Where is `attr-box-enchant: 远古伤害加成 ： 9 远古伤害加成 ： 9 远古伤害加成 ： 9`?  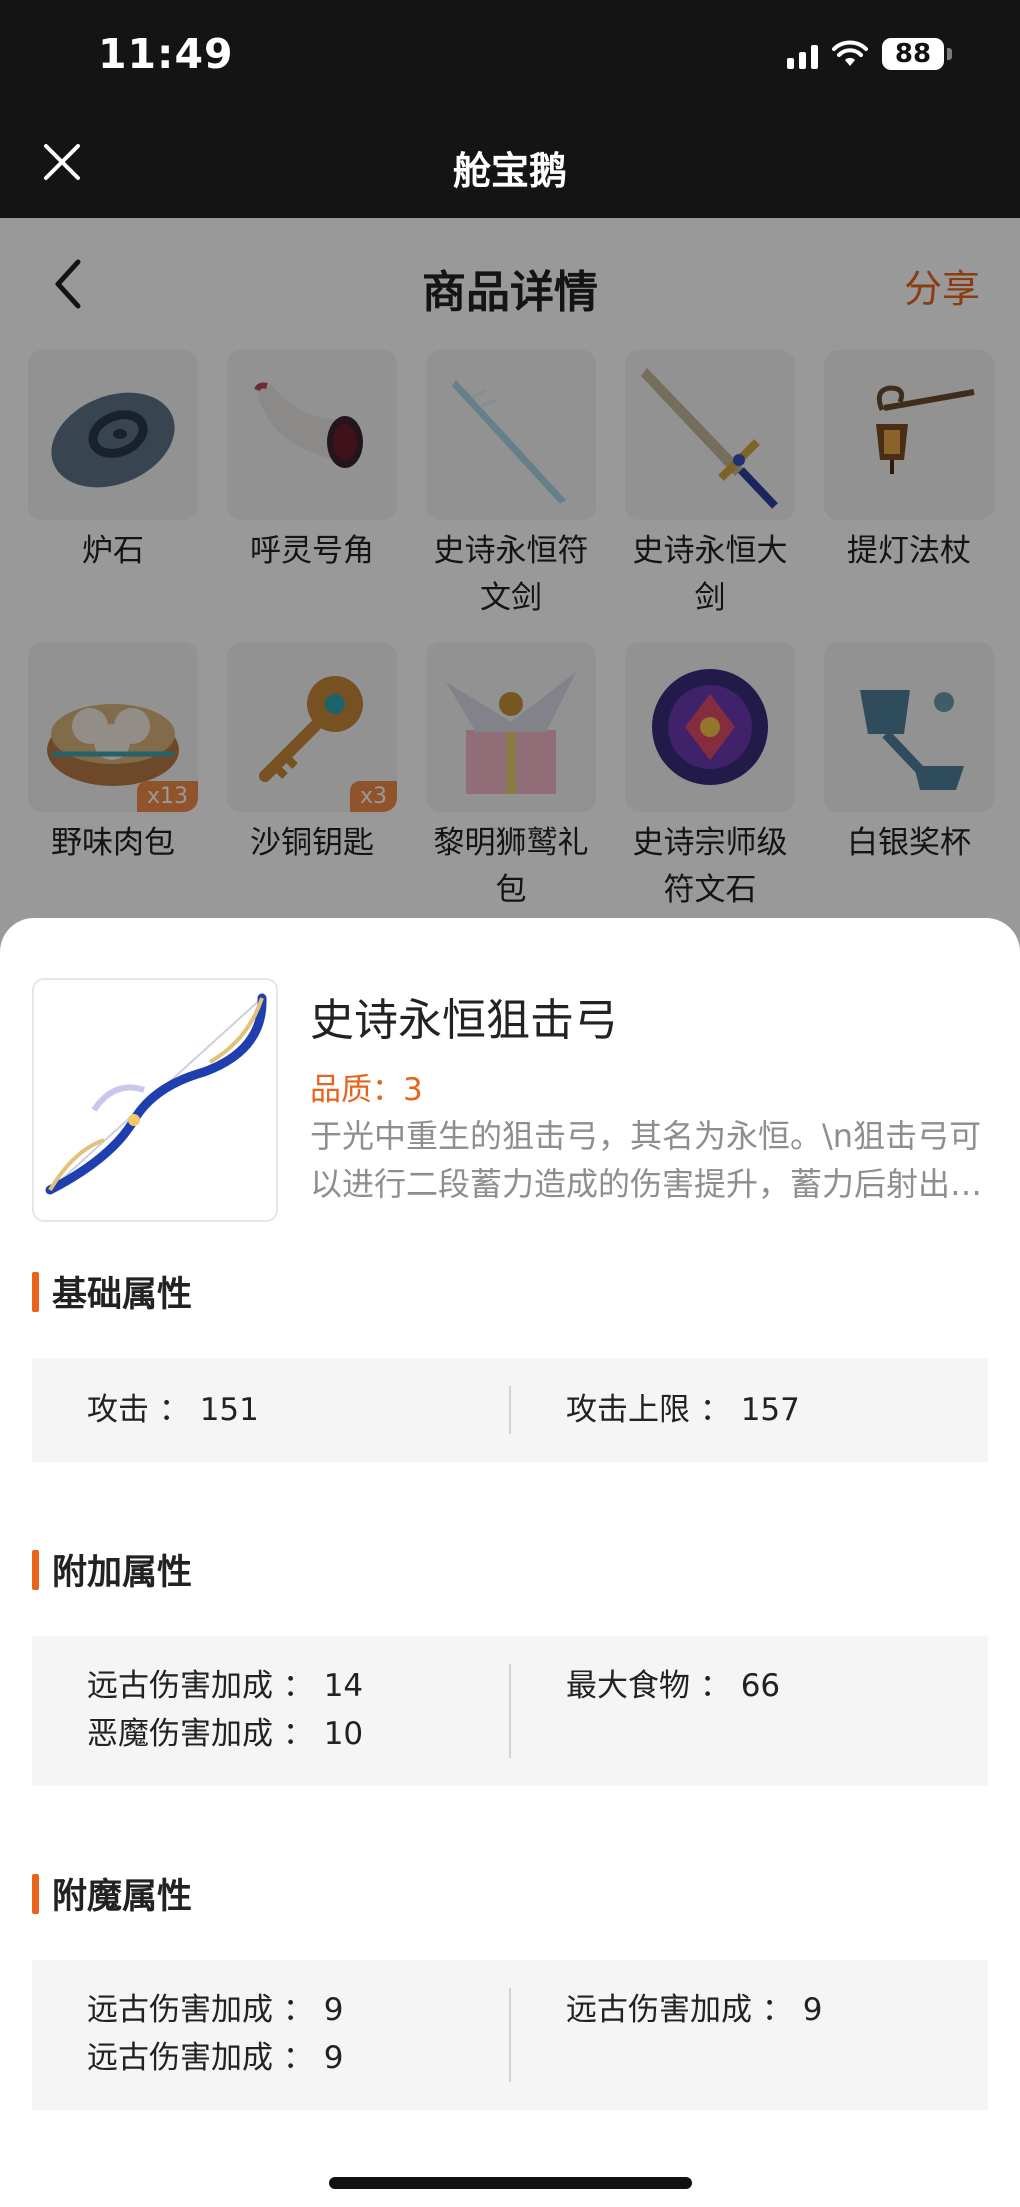 attr-box-enchant: 远古伤害加成 ： 9 远古伤害加成 ： 9 远古伤害加成 ： 9 is located at coordinates (510, 2035).